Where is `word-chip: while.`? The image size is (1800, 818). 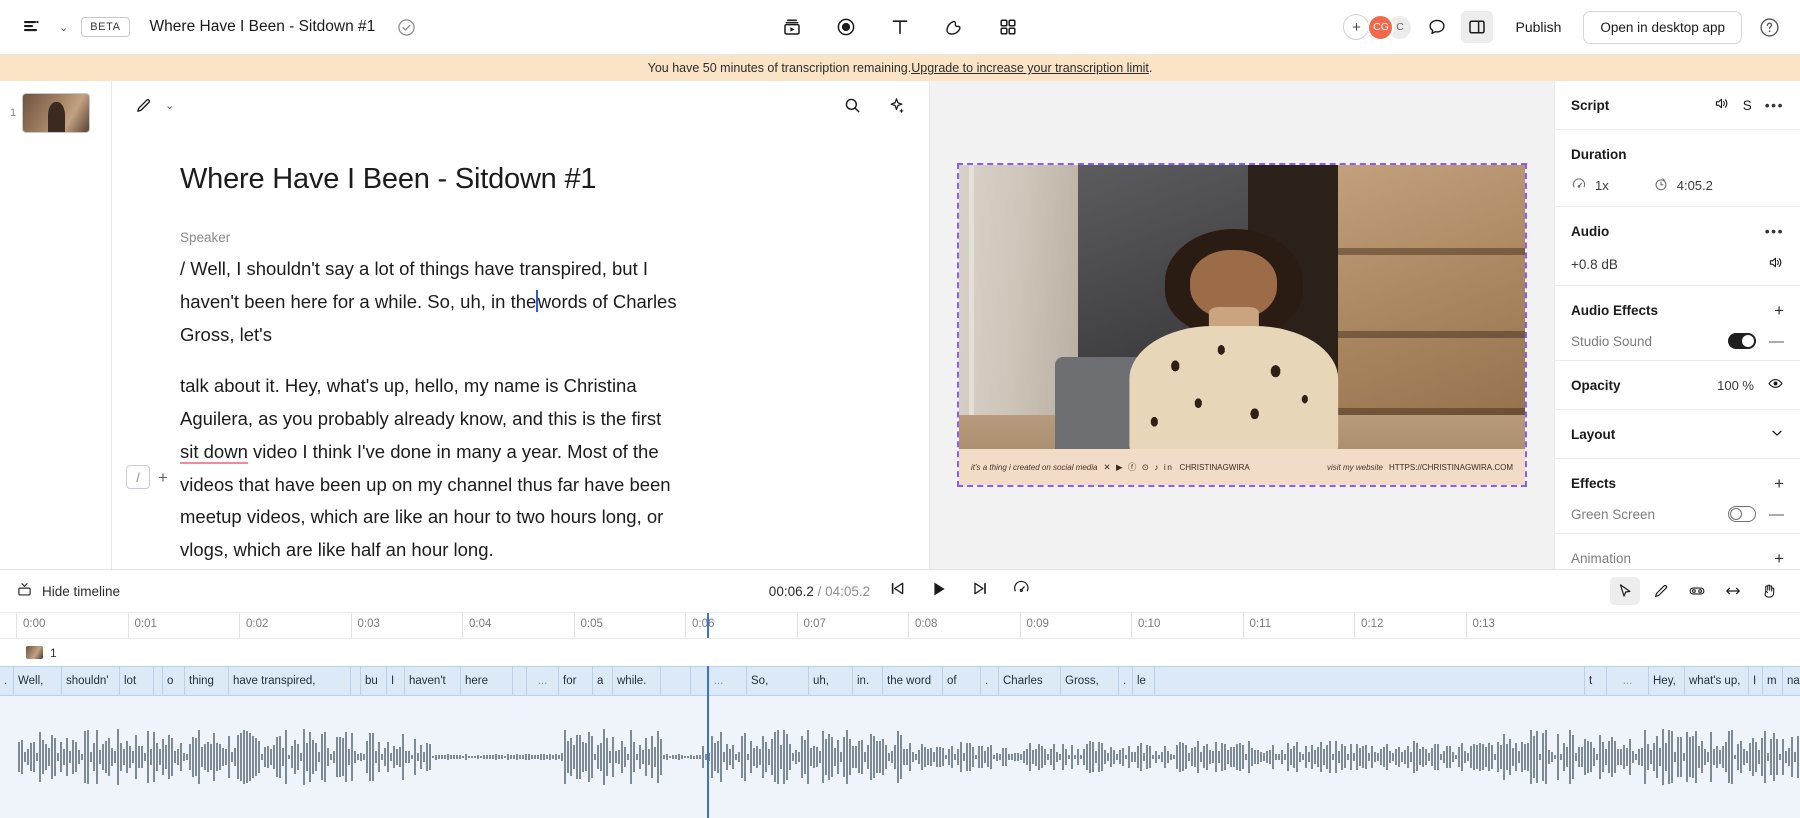 word-chip: while. is located at coordinates (637, 681).